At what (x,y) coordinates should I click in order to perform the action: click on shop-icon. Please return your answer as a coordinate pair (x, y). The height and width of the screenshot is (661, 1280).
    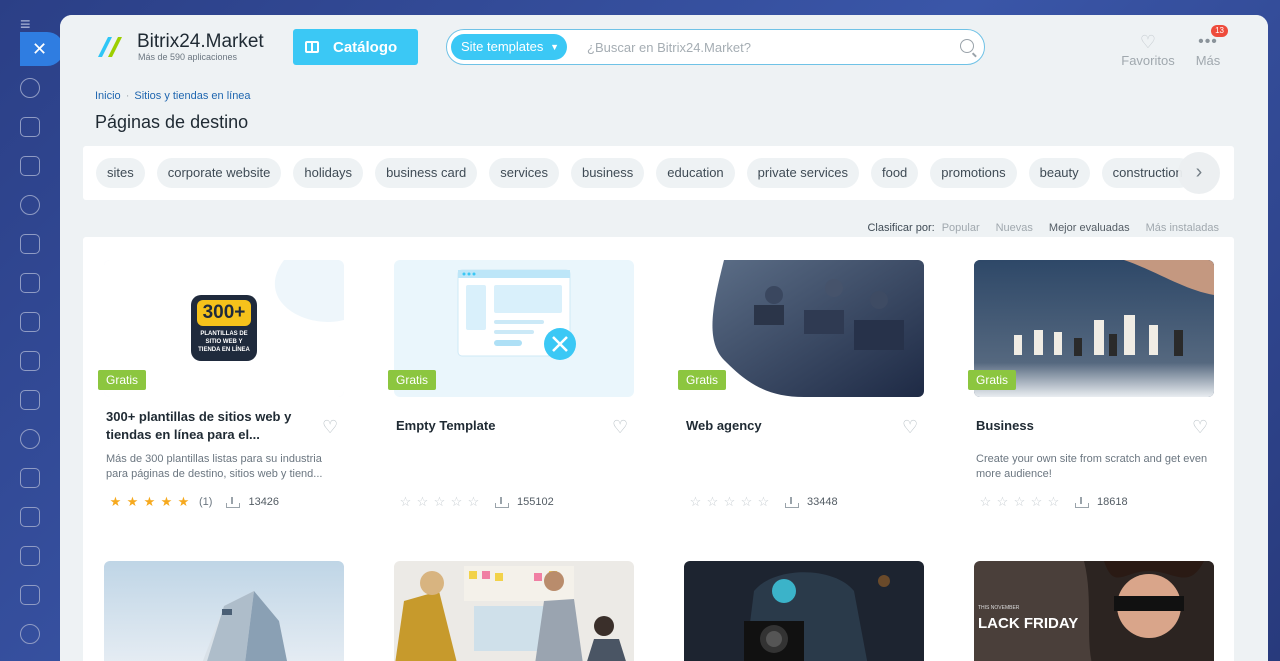
    Looking at the image, I should click on (30, 556).